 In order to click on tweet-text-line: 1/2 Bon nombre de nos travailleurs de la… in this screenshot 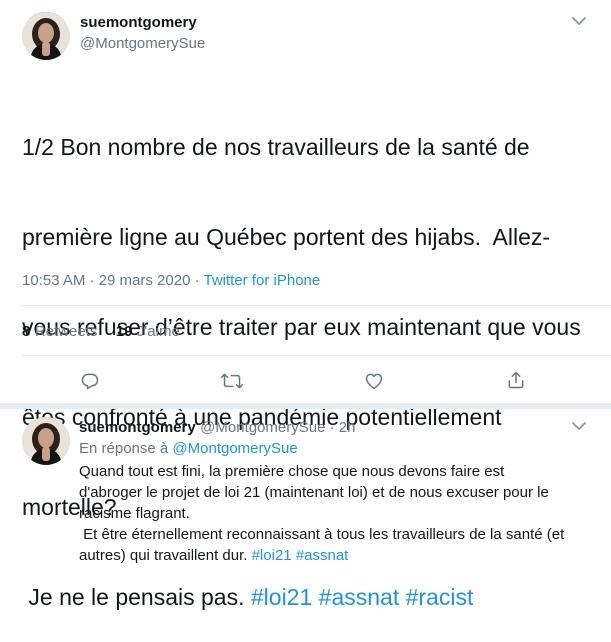, I will do `click(276, 147)`.